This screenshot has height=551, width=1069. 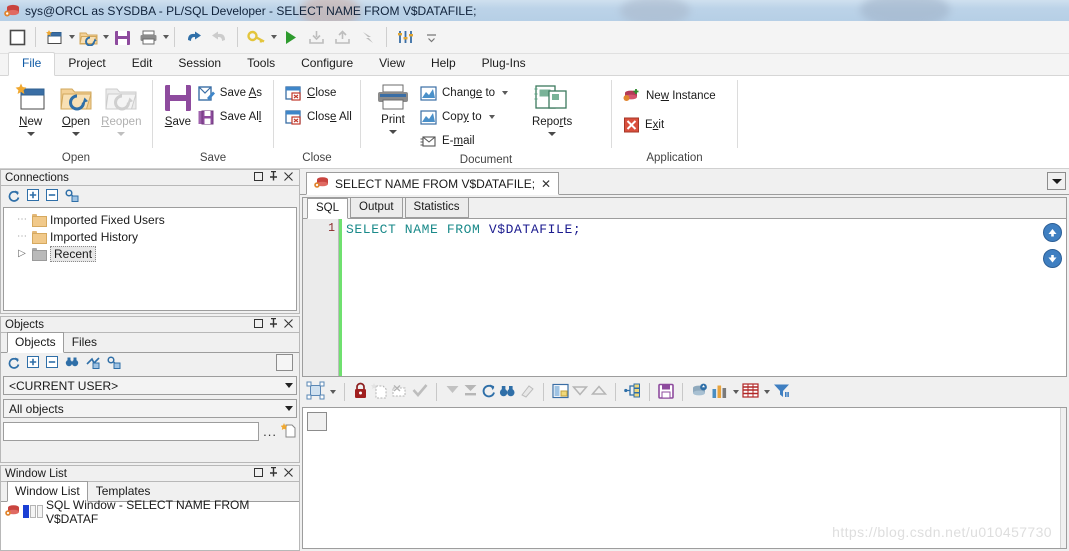 I want to click on new-caret-icon, so click(x=30, y=134).